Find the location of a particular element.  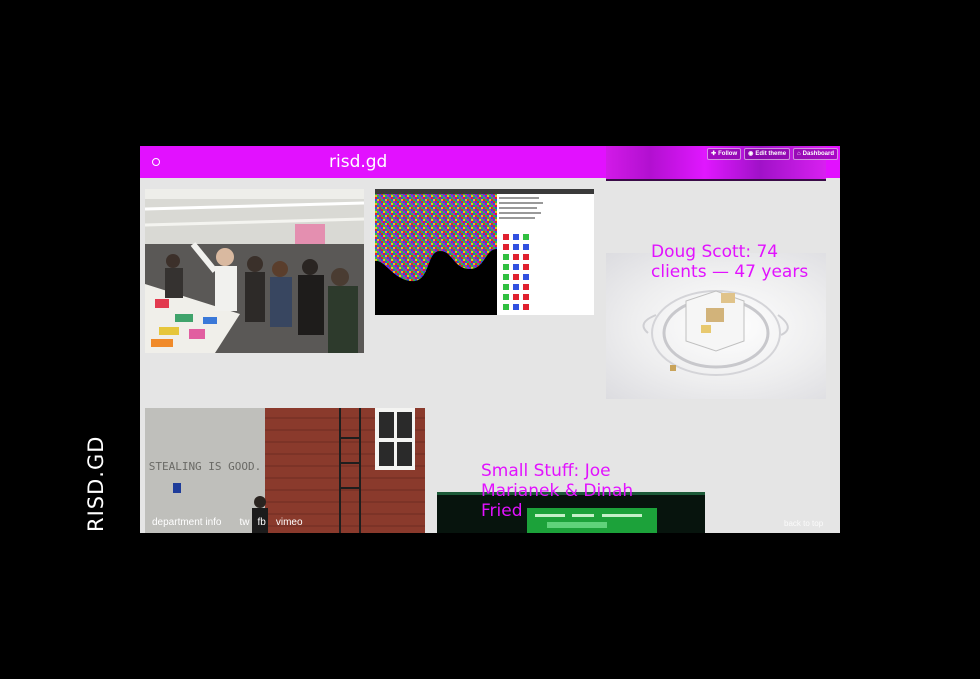

eye-icon: ◉ is located at coordinates (751, 154).